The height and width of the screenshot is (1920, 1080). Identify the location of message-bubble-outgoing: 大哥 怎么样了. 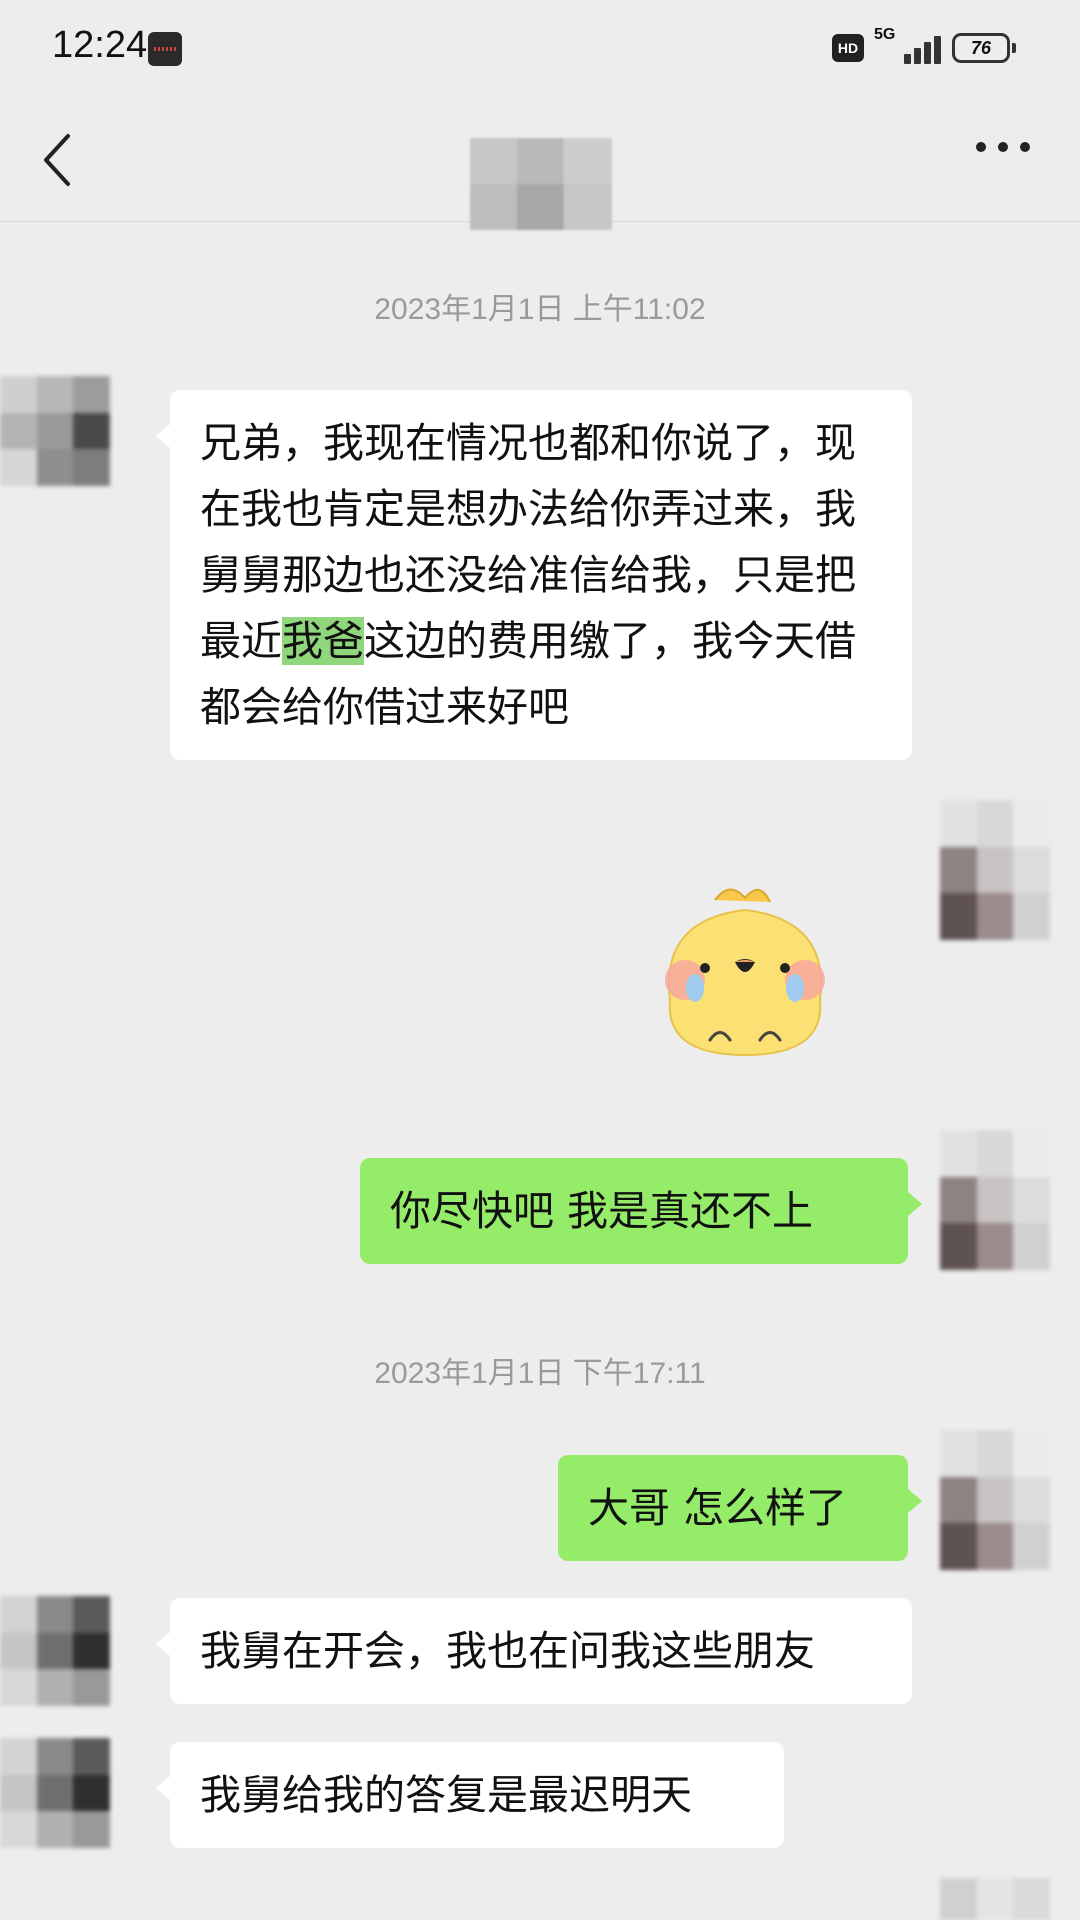
(740, 1508).